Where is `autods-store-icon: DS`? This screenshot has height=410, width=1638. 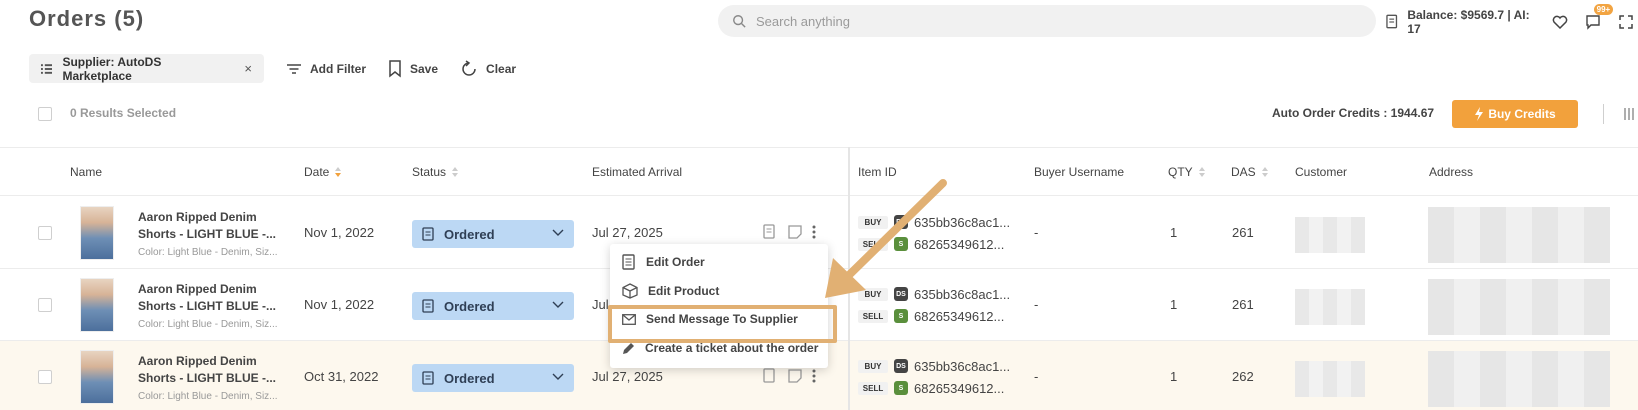 autods-store-icon: DS is located at coordinates (901, 366).